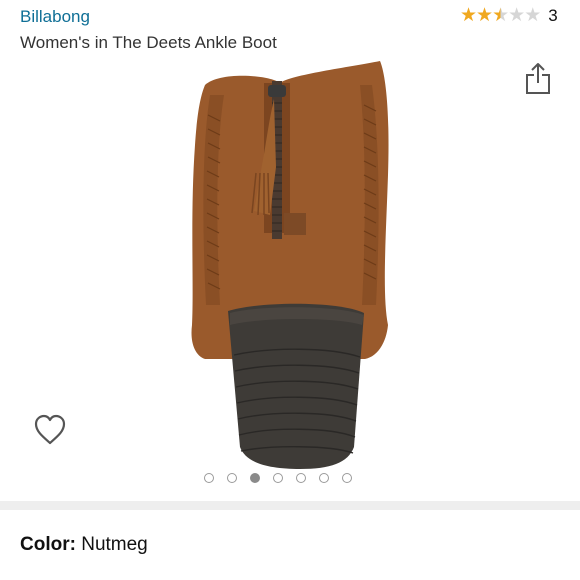  I want to click on product-title: Women's in The Deets Ankle Boot, so click(148, 42).